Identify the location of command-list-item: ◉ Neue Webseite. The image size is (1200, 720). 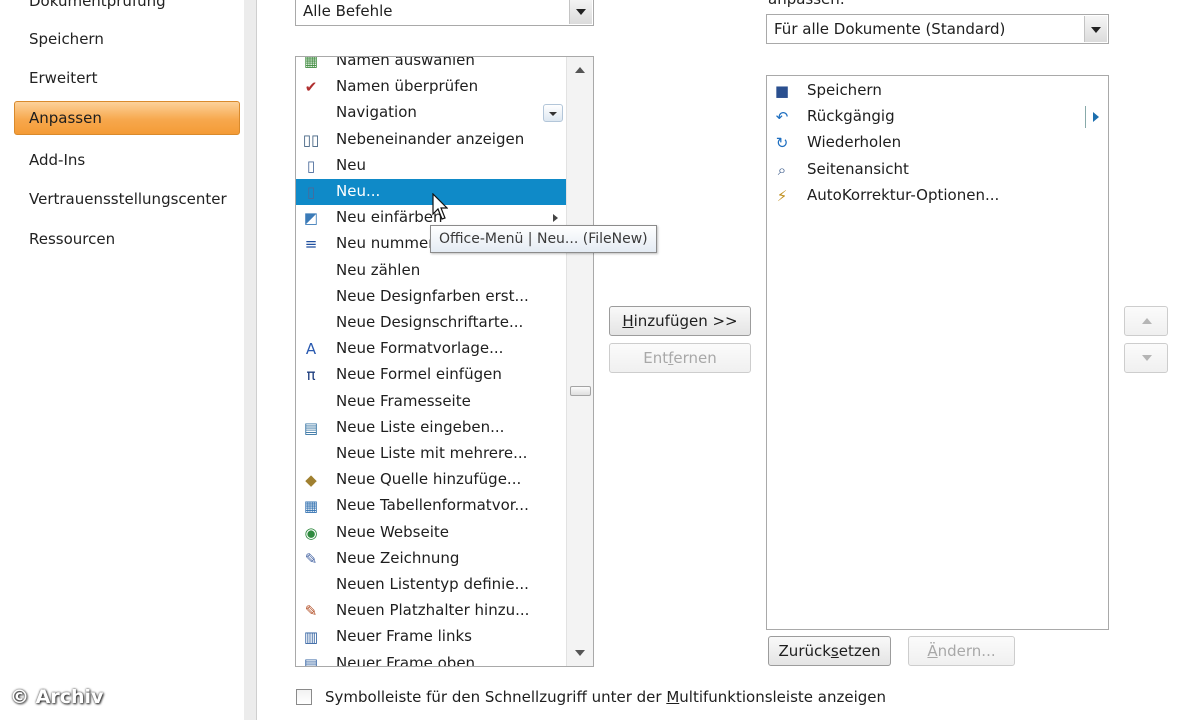
(431, 533).